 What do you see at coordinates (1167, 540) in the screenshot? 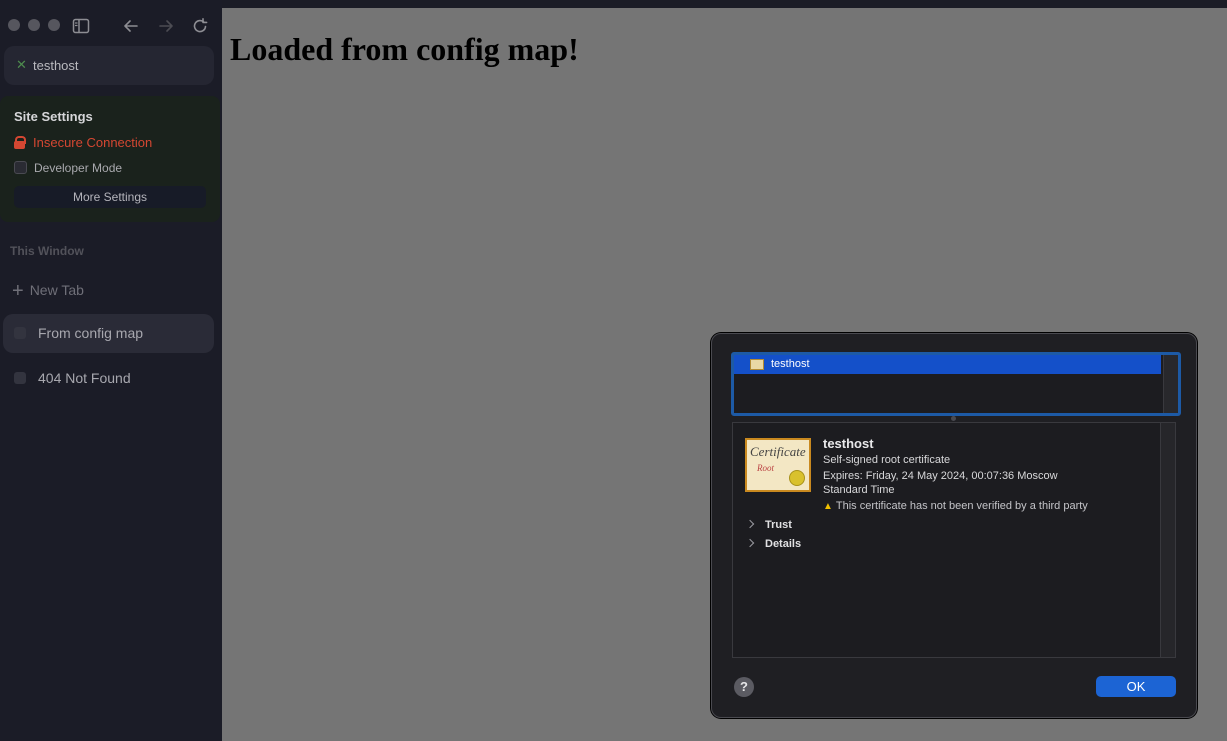
I see `detail-scrollbar` at bounding box center [1167, 540].